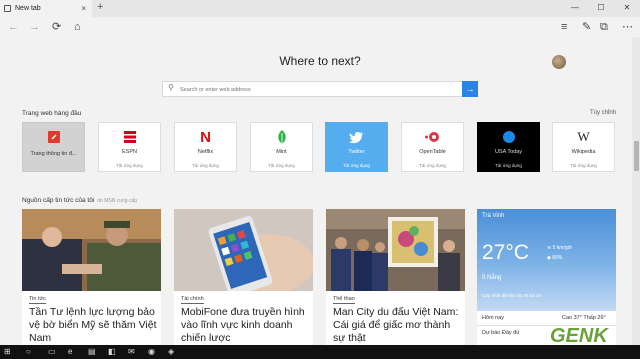 The height and width of the screenshot is (359, 640). I want to click on window-controls: — ☐ ✕, so click(601, 8).